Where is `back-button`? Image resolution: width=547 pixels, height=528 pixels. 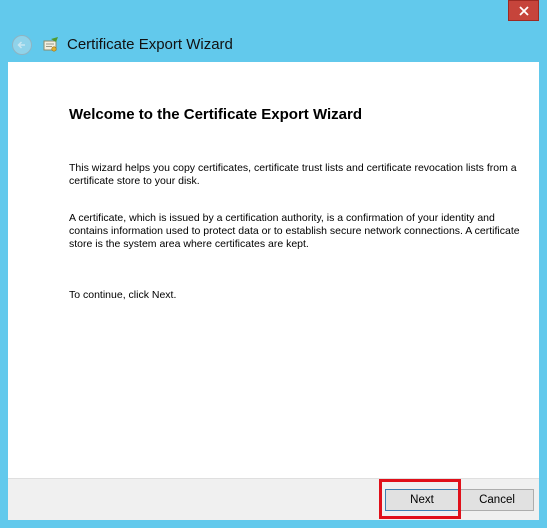 back-button is located at coordinates (22, 45).